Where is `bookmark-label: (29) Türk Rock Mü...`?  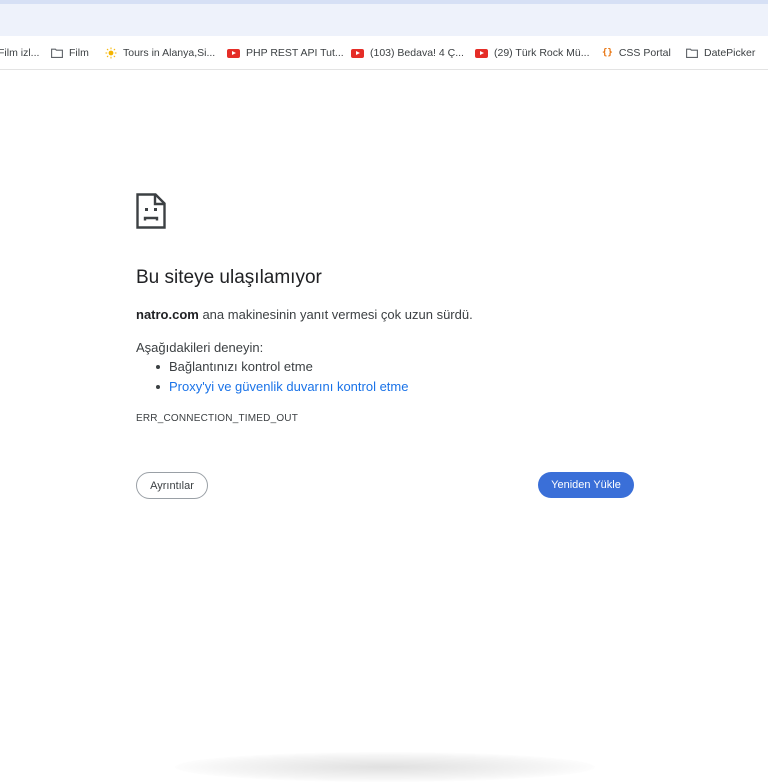 bookmark-label: (29) Türk Rock Mü... is located at coordinates (542, 53).